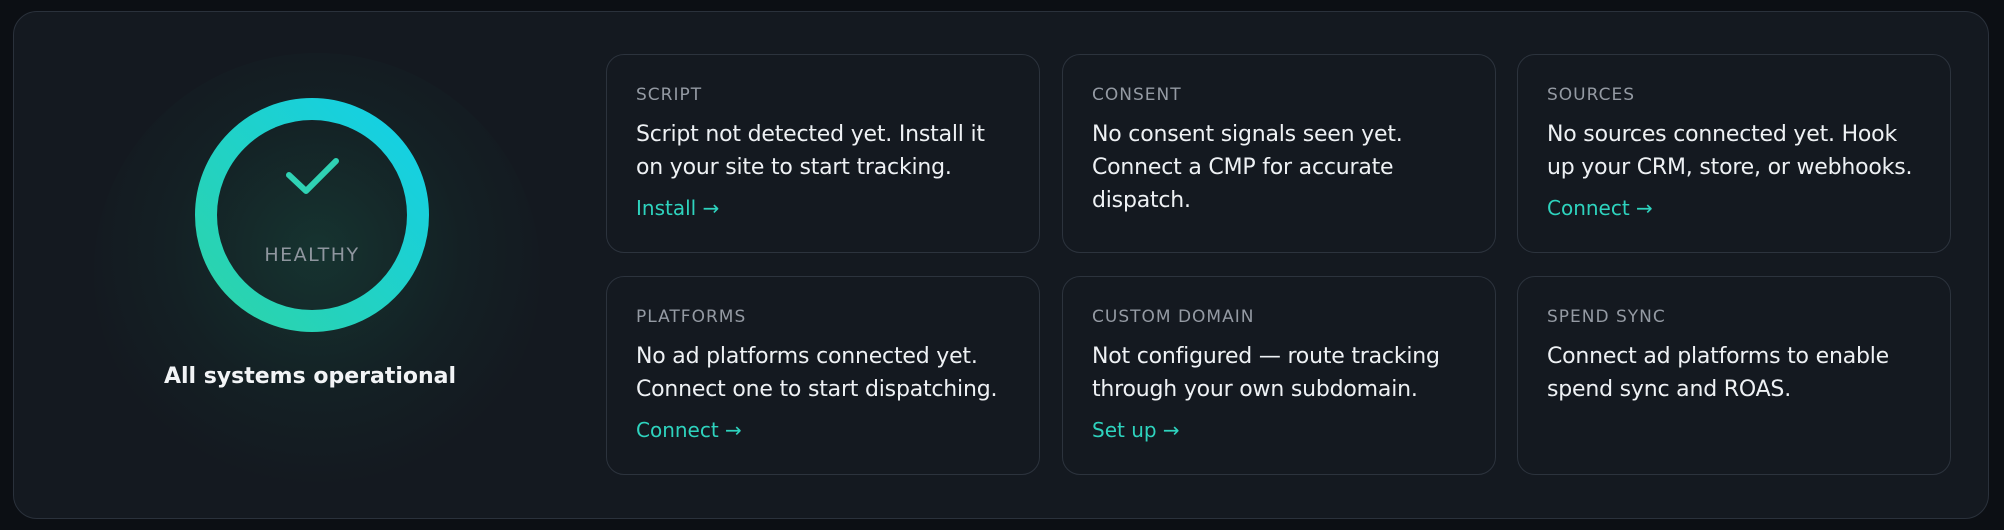 This screenshot has height=530, width=2004. Describe the element at coordinates (1173, 317) in the screenshot. I see `card-label: CUSTOM DOMAIN` at that location.